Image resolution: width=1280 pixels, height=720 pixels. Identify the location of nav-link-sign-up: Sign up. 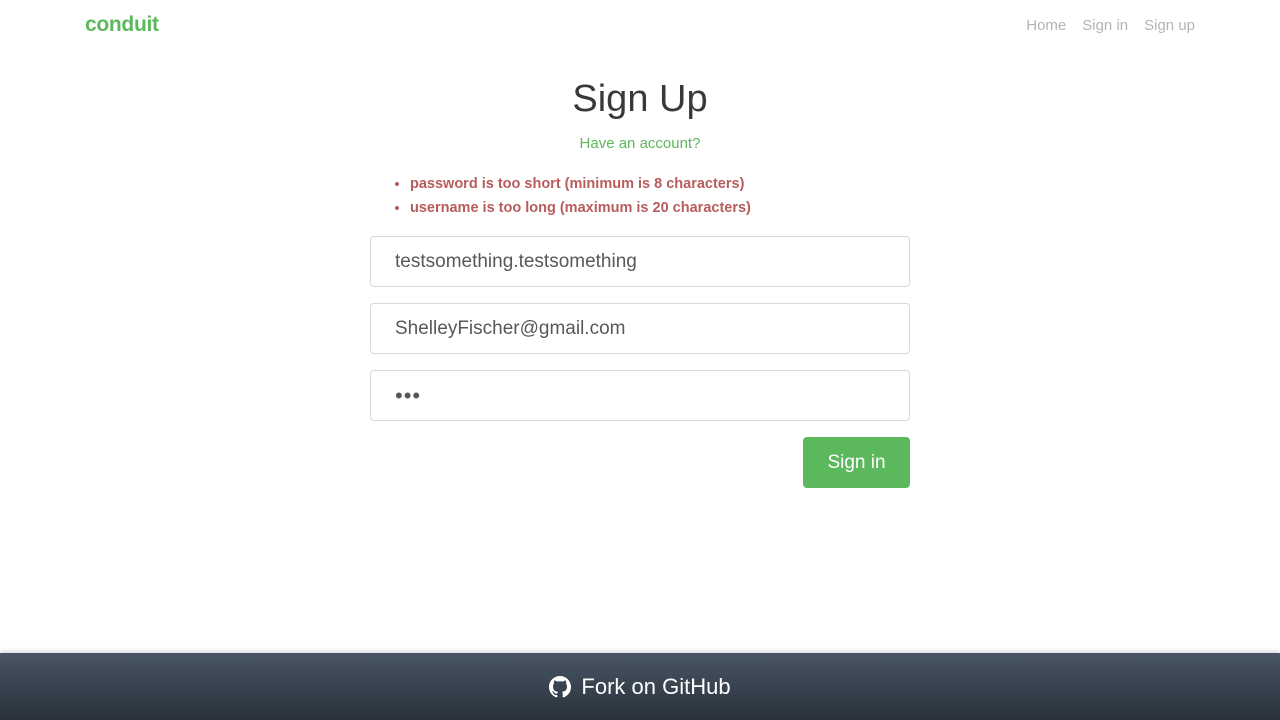
(1169, 25).